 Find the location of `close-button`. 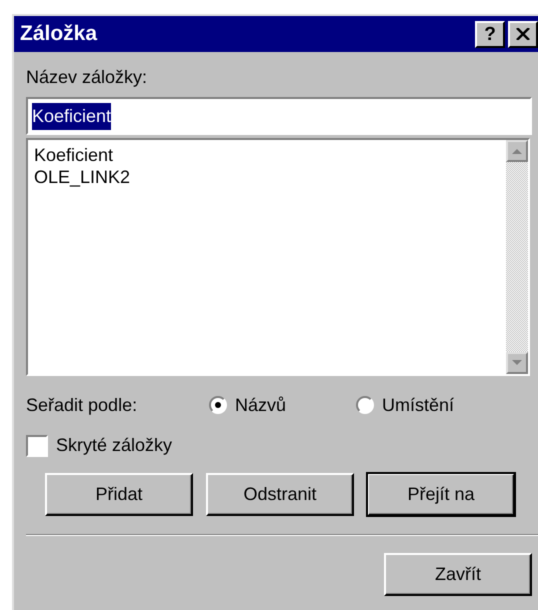

close-button is located at coordinates (523, 34).